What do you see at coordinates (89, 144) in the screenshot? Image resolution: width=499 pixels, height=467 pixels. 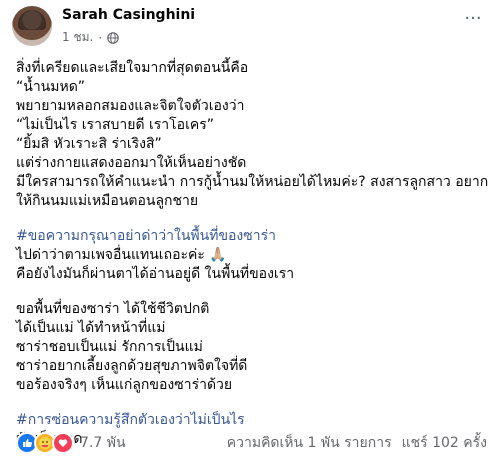 I see `post-line: “ยิ้มสิ หัวเราะสิ ร่าเริงสิ”` at bounding box center [89, 144].